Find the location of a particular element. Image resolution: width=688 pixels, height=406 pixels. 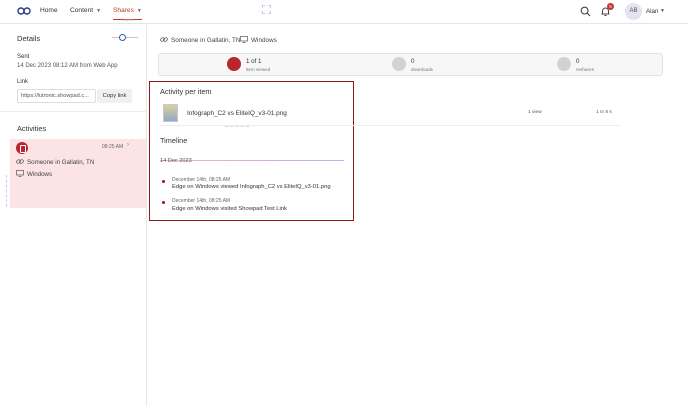

search-icon is located at coordinates (585, 11).